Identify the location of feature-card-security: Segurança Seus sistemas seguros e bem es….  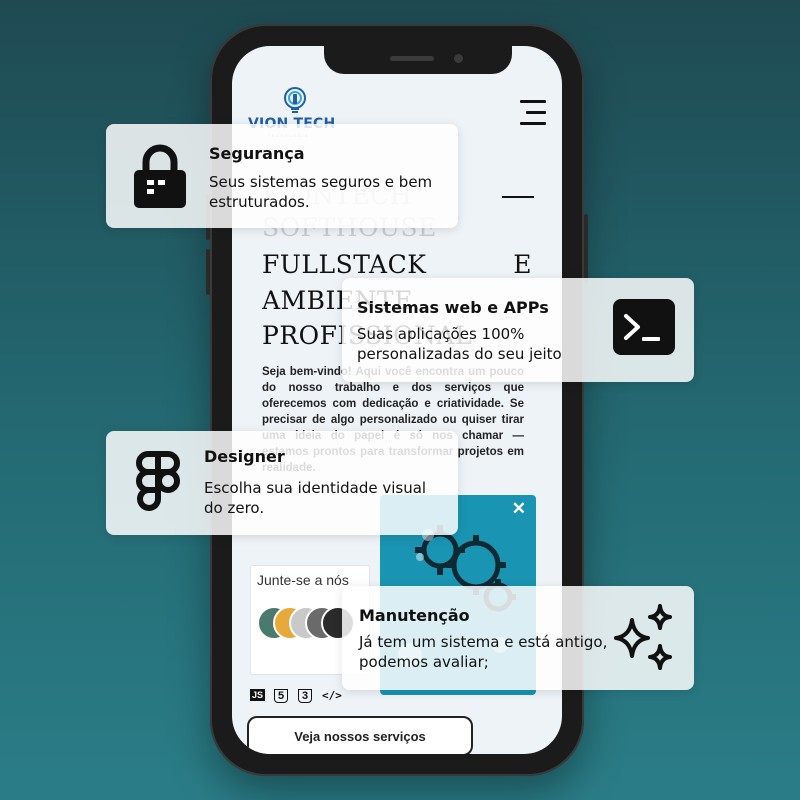
(282, 176).